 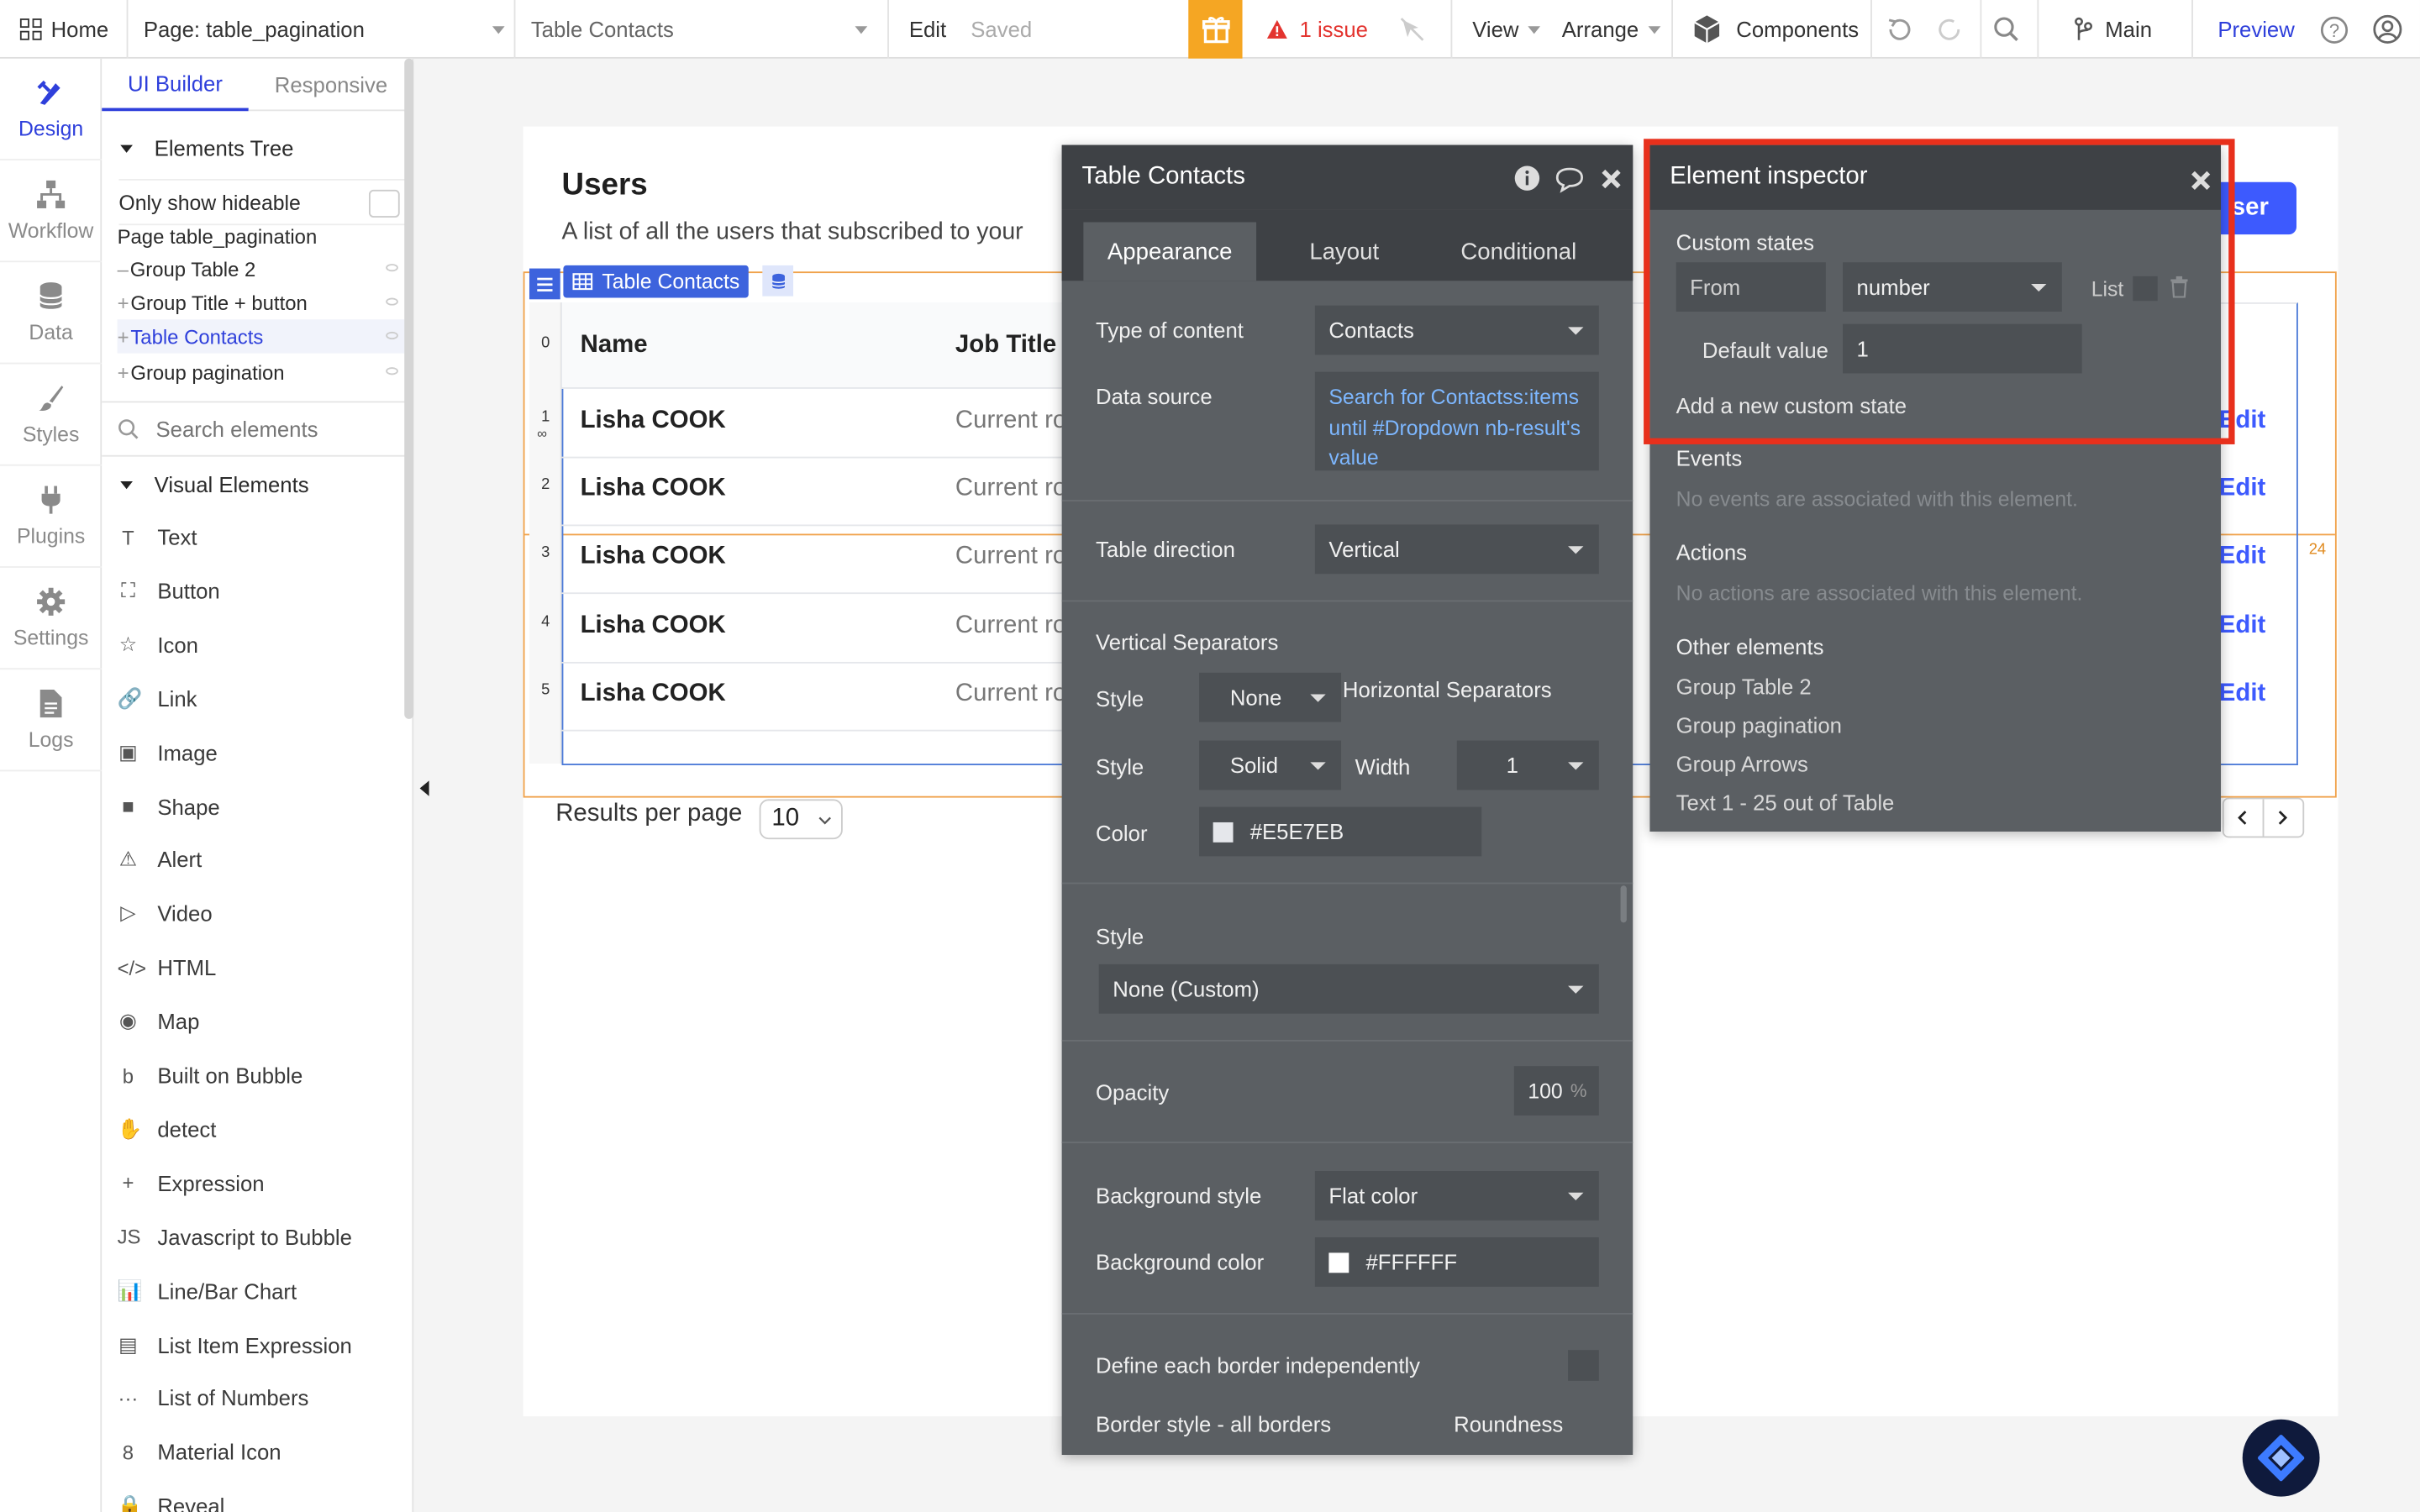 I want to click on element-item-detect: ✋ detect, so click(x=261, y=1129).